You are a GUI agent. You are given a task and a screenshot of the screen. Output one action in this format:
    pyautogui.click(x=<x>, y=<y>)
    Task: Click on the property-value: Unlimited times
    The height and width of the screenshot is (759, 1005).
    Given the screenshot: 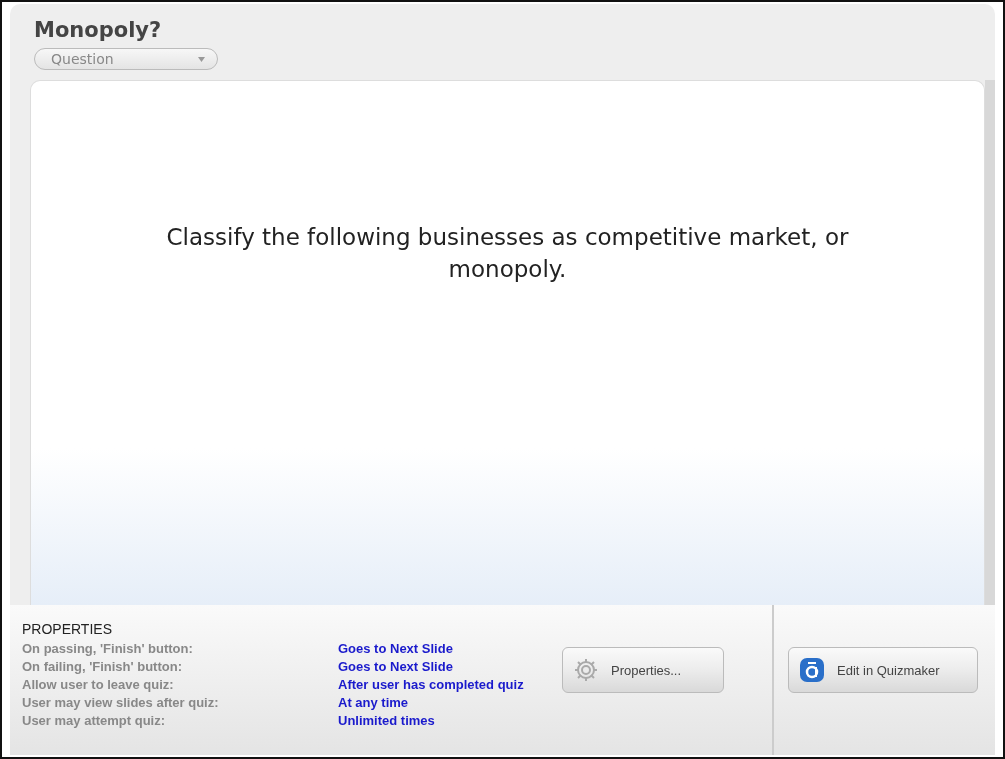 What is the action you would take?
    pyautogui.click(x=450, y=721)
    